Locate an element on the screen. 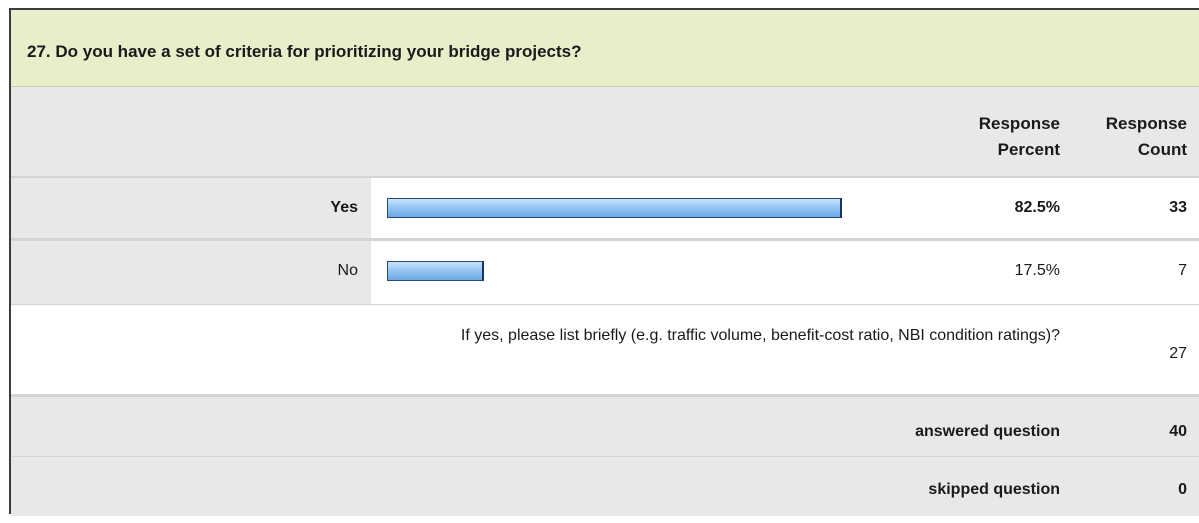 The width and height of the screenshot is (1199, 523). response-percent: 17.5% is located at coordinates (1037, 270).